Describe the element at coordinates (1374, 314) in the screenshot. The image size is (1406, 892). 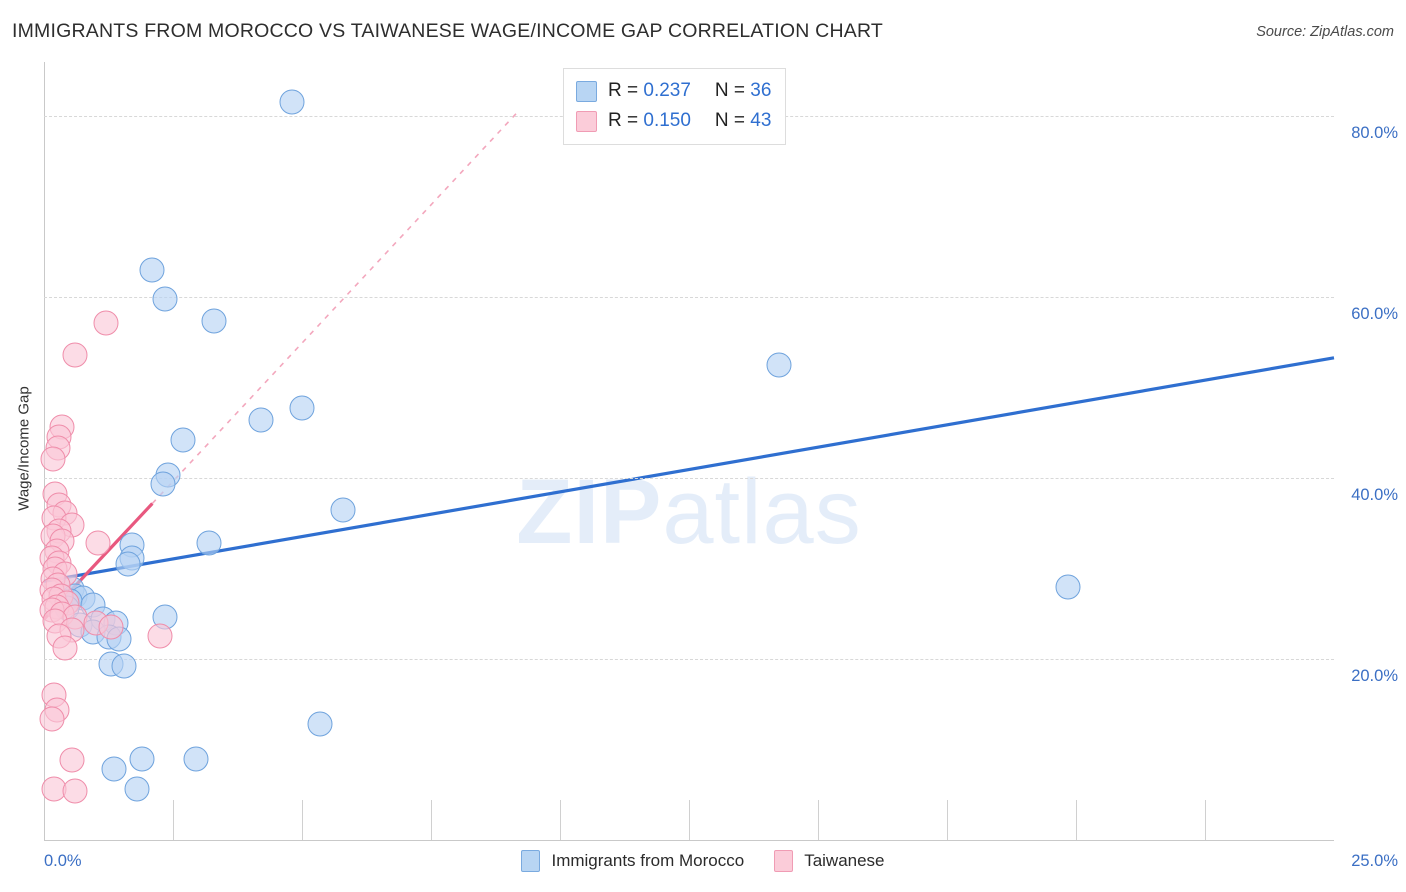
I see `y-axis-tick-label: 60.0%` at that location.